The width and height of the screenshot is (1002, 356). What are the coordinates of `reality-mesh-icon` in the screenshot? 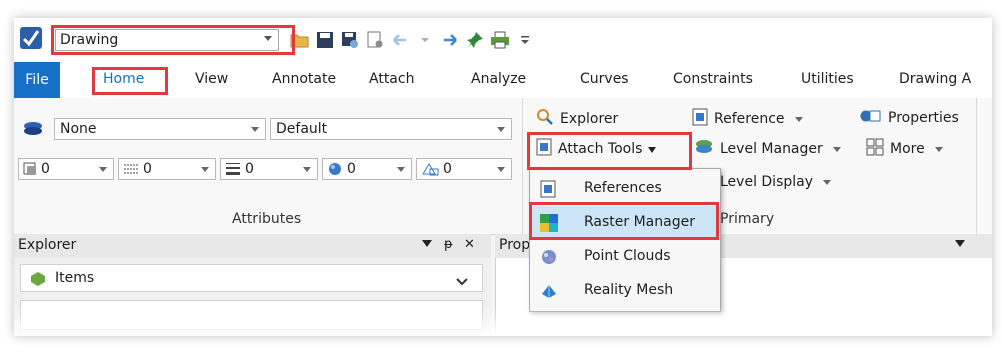 It's located at (549, 293).